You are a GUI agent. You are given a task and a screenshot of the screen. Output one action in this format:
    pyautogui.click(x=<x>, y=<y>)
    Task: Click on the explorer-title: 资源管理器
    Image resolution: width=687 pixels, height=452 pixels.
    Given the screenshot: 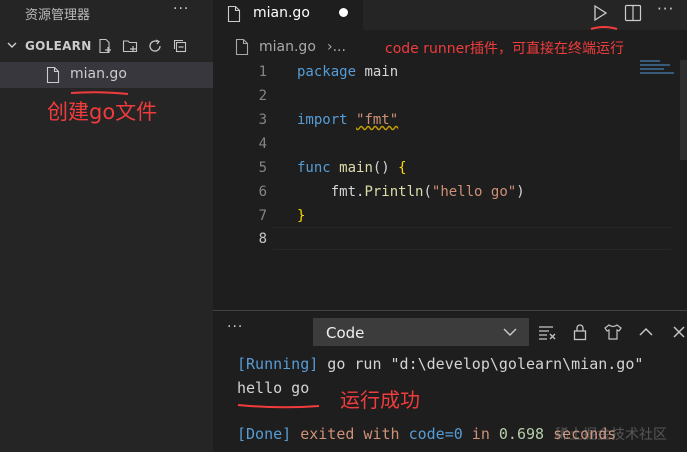 What is the action you would take?
    pyautogui.click(x=58, y=15)
    